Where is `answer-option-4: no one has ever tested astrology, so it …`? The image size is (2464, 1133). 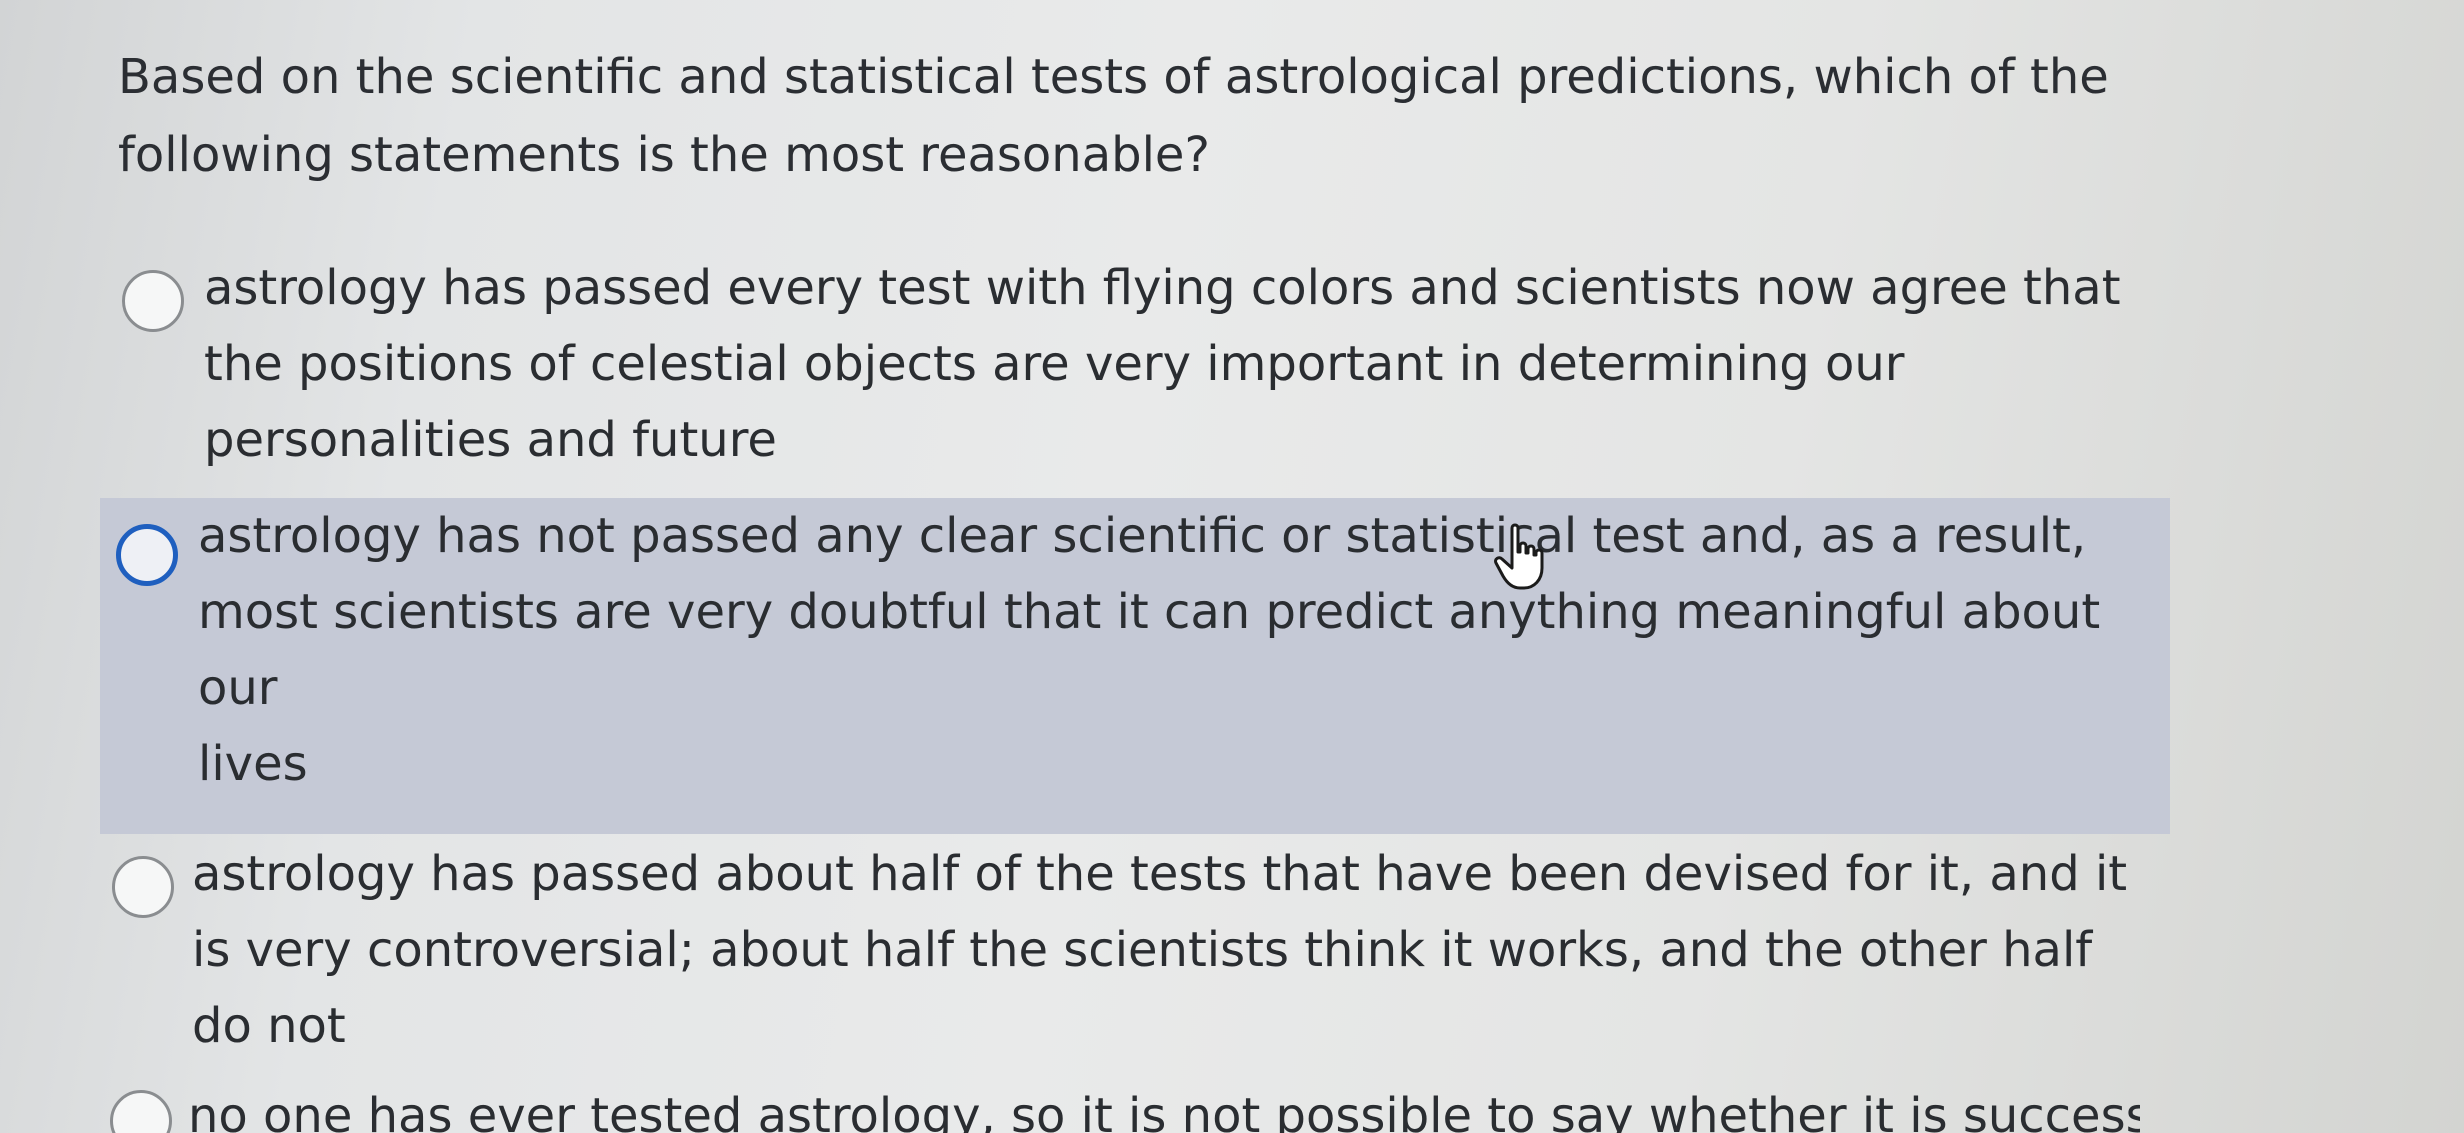
answer-option-4: no one has ever tested astrology, so it … is located at coordinates (1120, 1107).